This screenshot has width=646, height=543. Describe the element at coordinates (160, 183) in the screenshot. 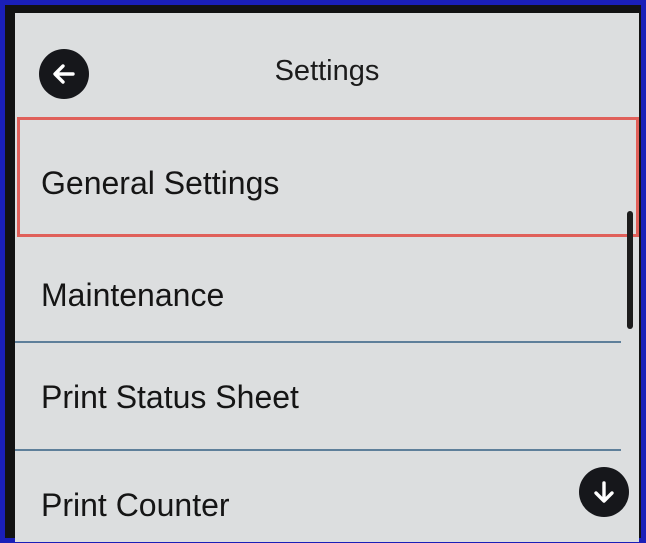

I see `menu-item-label: General Settings` at that location.